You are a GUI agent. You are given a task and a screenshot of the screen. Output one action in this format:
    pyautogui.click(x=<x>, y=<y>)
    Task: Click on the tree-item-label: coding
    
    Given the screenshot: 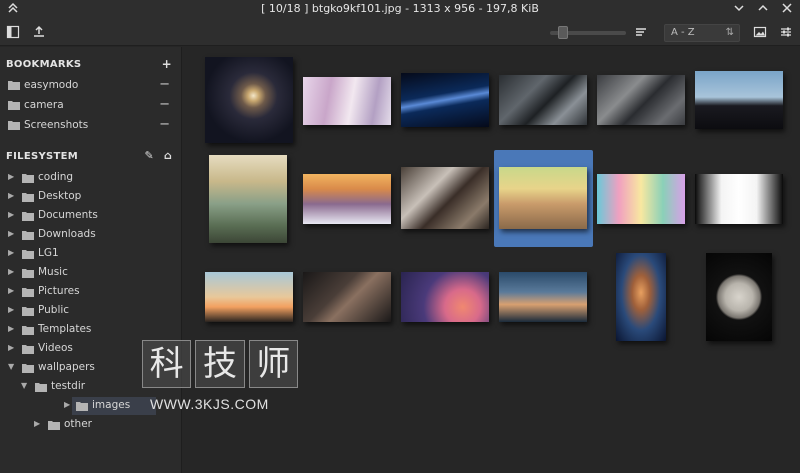 What is the action you would take?
    pyautogui.click(x=56, y=177)
    